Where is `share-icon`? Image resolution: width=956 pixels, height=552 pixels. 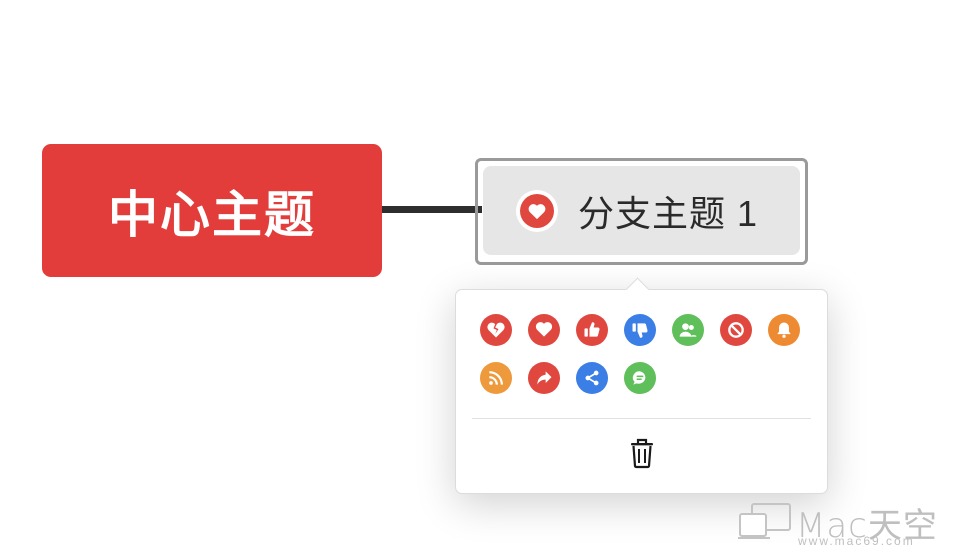
share-icon is located at coordinates (592, 378).